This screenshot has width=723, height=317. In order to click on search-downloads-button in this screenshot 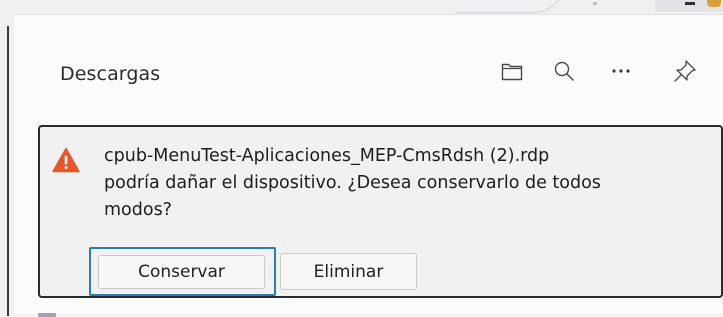, I will do `click(564, 71)`.